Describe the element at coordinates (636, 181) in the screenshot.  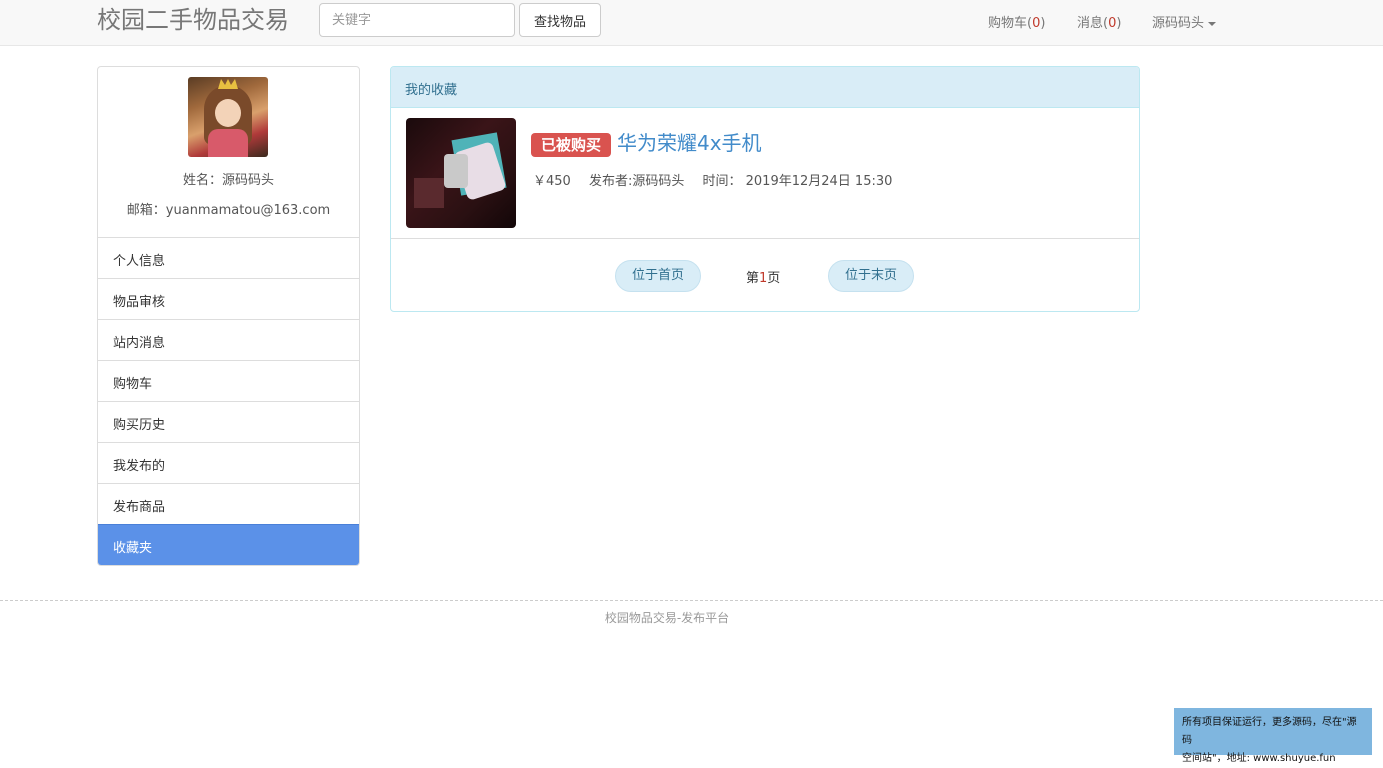
I see `item-publisher: 发布者:源码码头` at that location.